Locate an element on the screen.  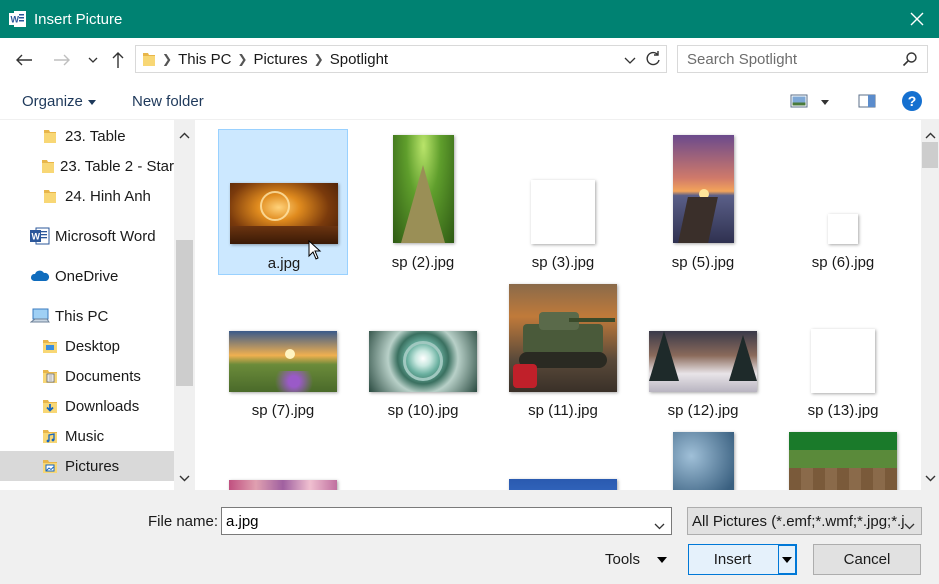
close-button is located at coordinates (917, 19).